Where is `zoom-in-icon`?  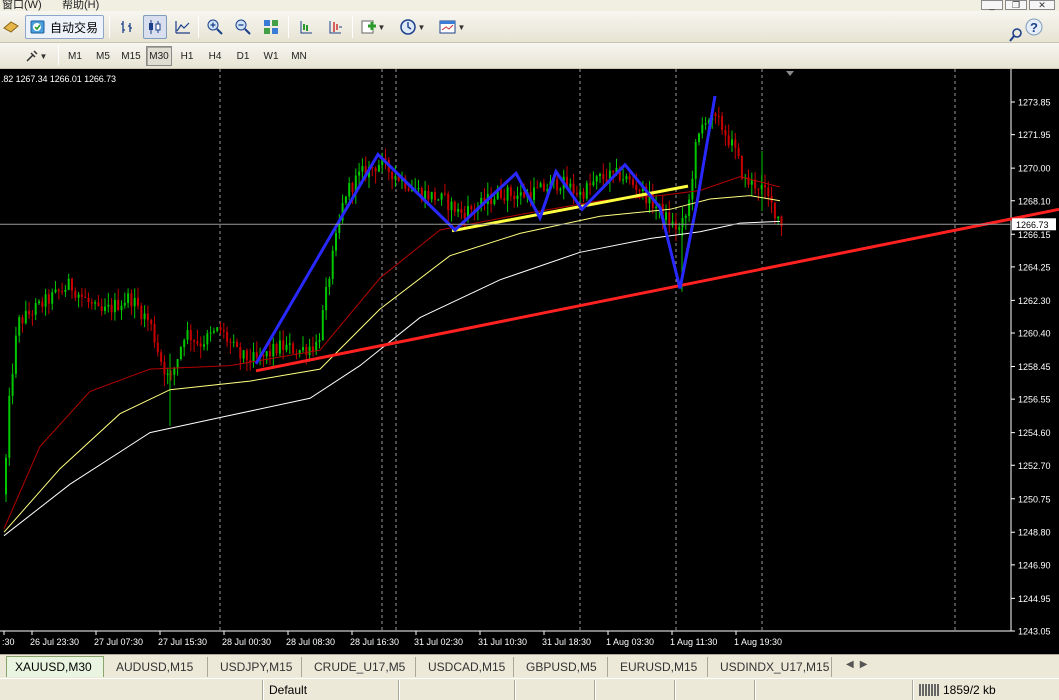 zoom-in-icon is located at coordinates (215, 27).